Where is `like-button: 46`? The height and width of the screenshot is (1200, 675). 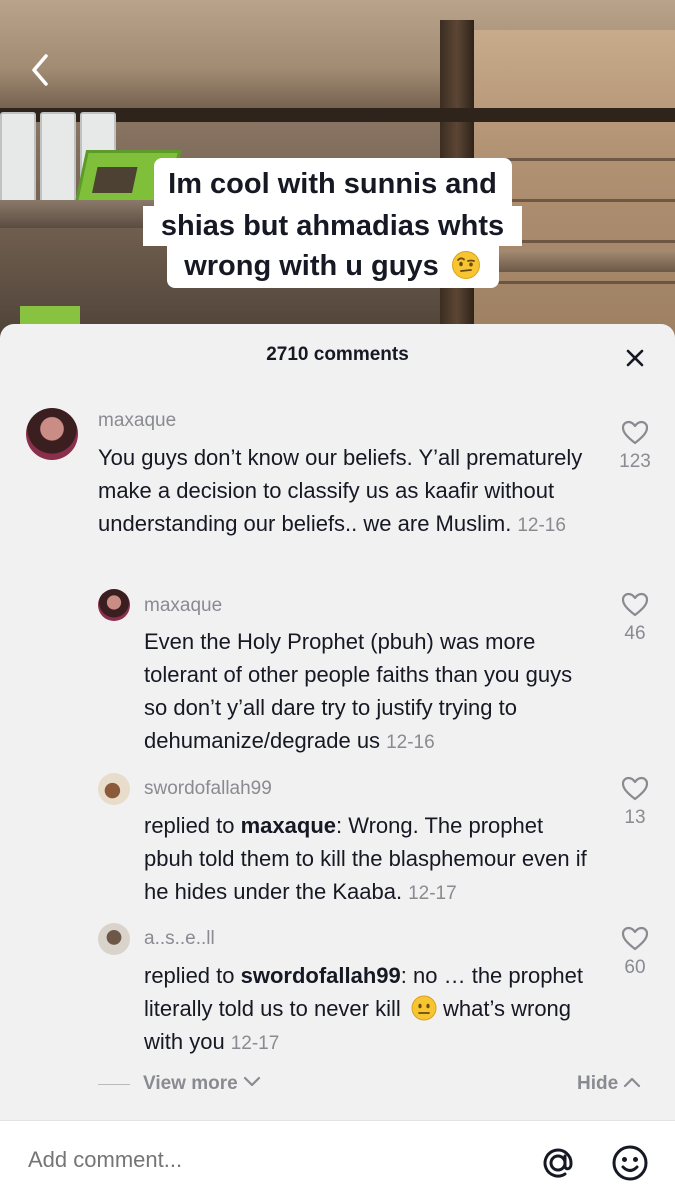 like-button: 46 is located at coordinates (635, 618).